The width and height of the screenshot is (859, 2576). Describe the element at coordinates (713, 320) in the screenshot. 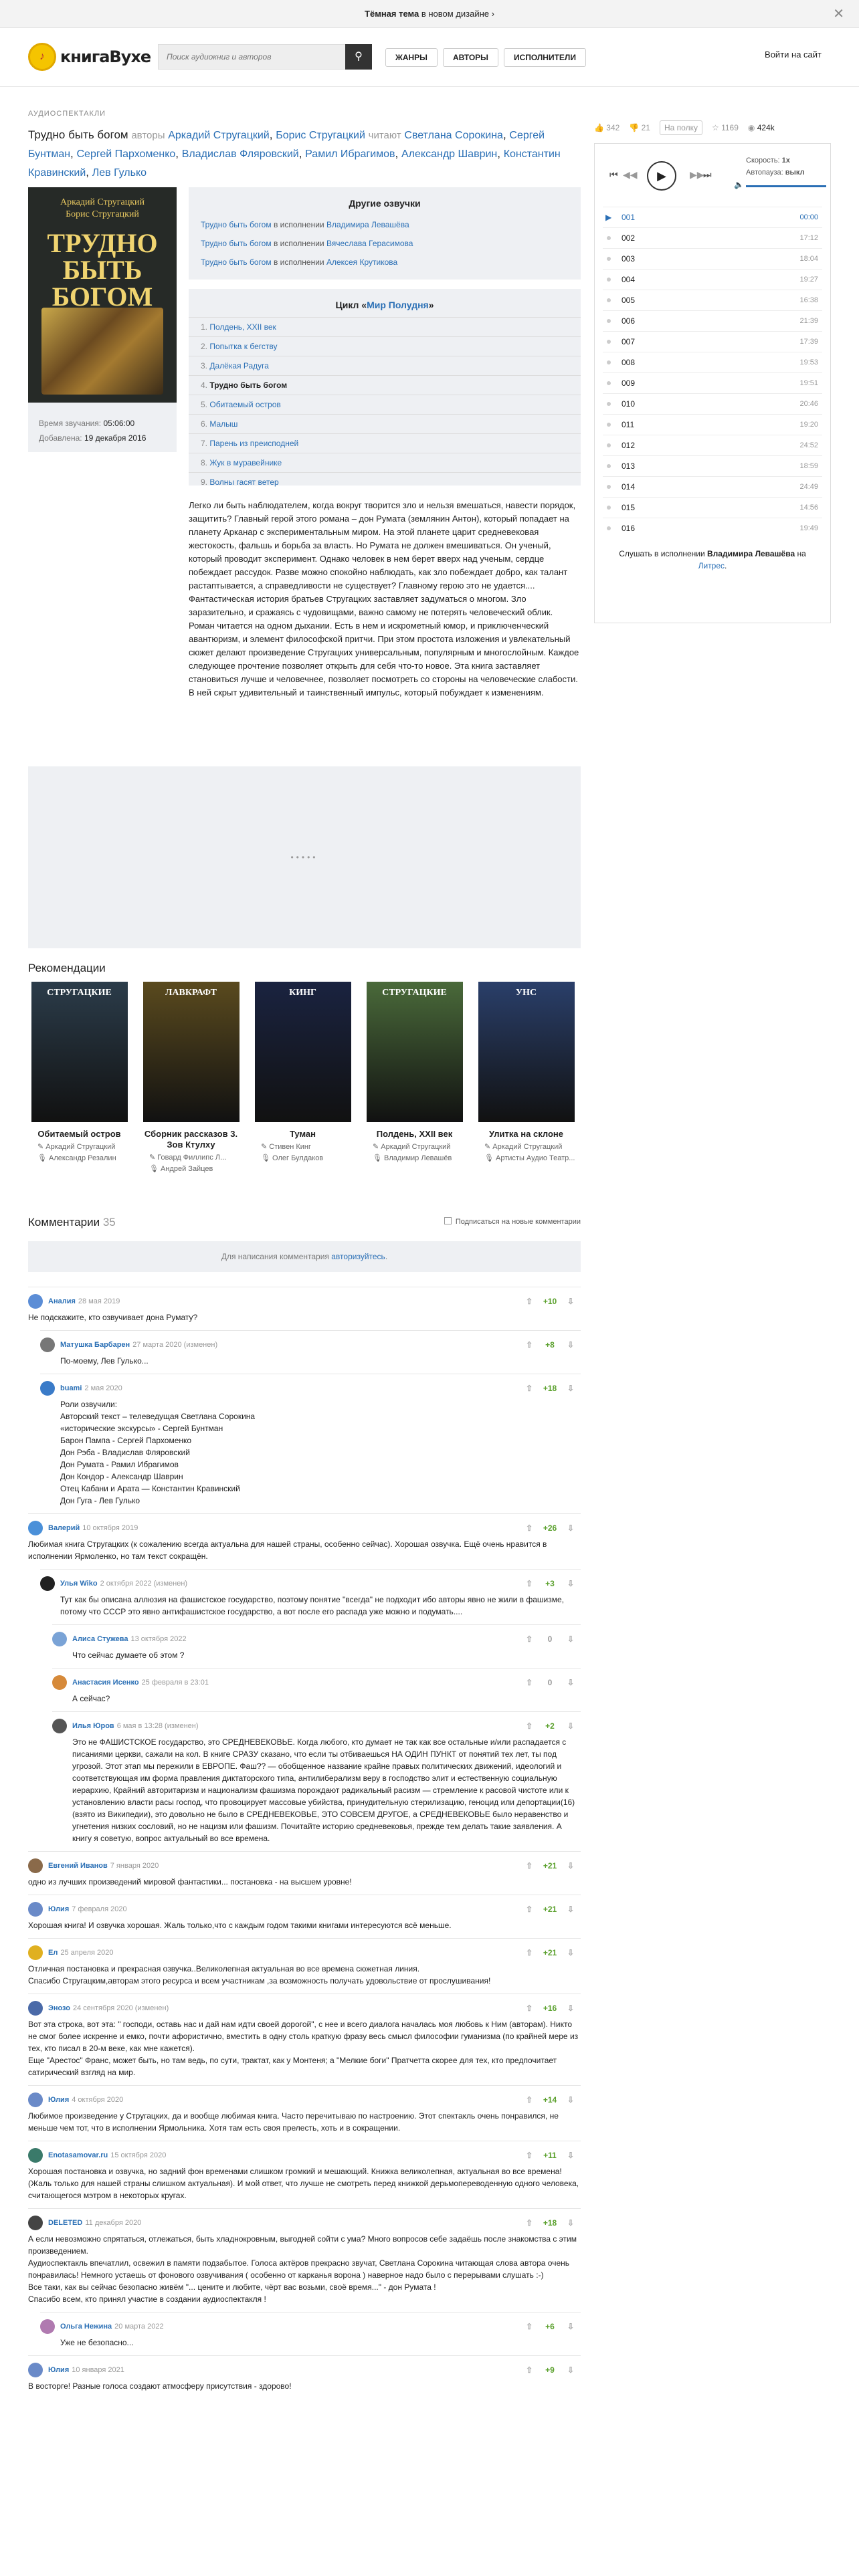

I see `track-item: 006 21:39` at that location.